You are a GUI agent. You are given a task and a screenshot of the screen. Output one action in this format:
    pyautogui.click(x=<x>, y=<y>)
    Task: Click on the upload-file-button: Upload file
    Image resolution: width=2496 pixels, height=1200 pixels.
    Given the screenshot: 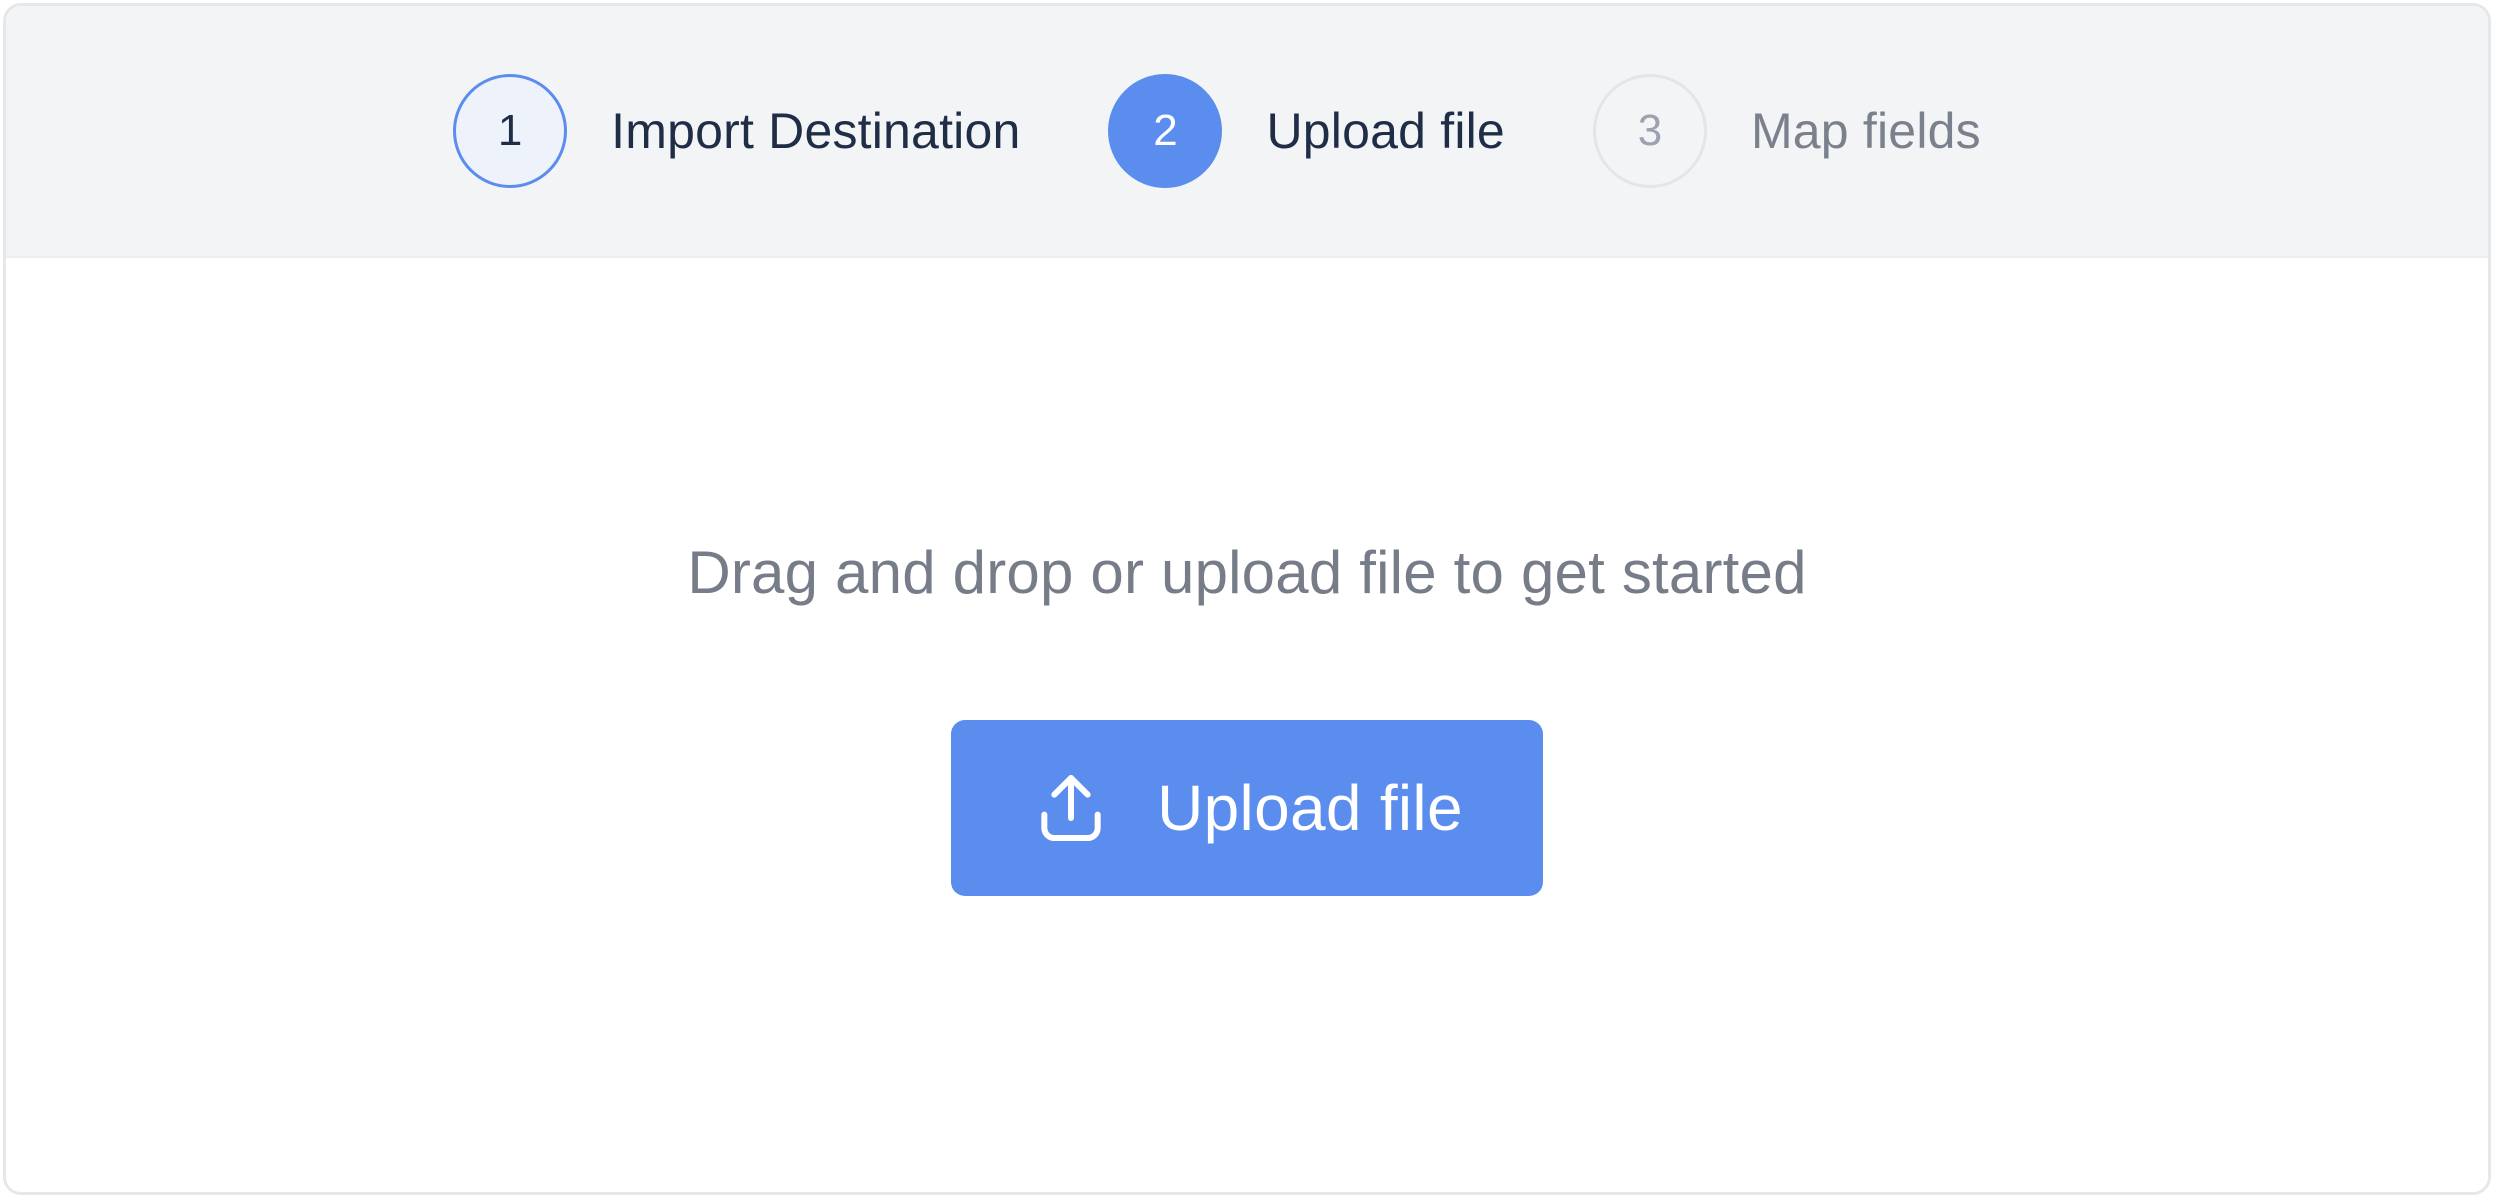 What is the action you would take?
    pyautogui.click(x=1247, y=808)
    